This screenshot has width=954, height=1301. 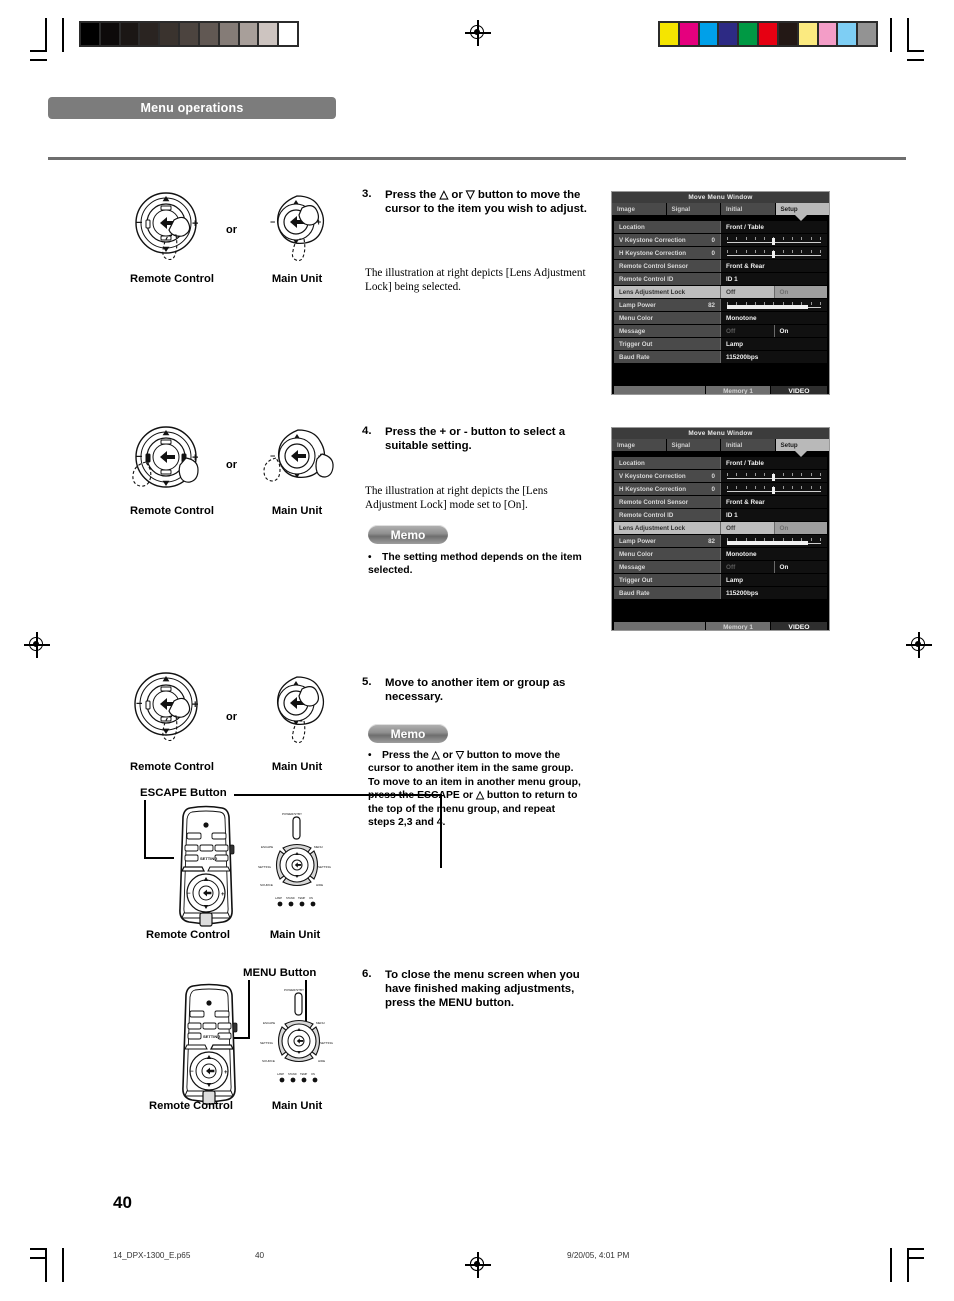 I want to click on osd-row-menu-color-a: Menu Color Monotone, so click(x=720, y=318).